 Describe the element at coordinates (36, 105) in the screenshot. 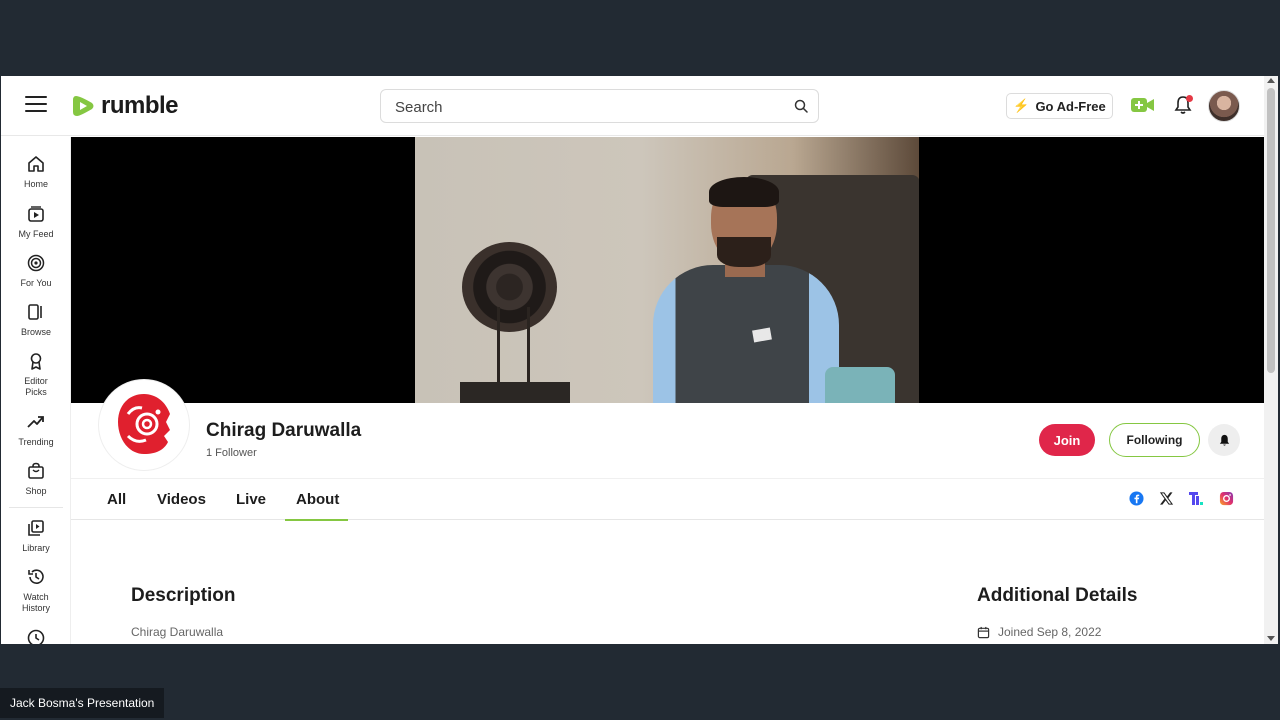

I see `menu-icon` at that location.